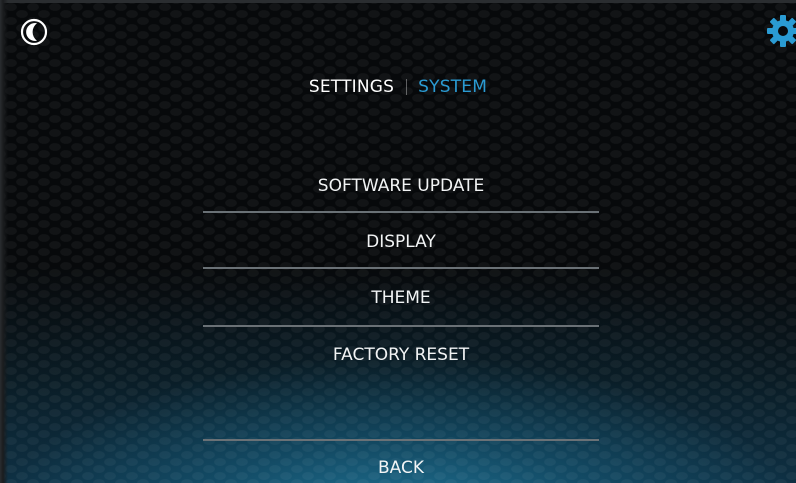 The image size is (796, 483). I want to click on tab-system: SYSTEM, so click(452, 87).